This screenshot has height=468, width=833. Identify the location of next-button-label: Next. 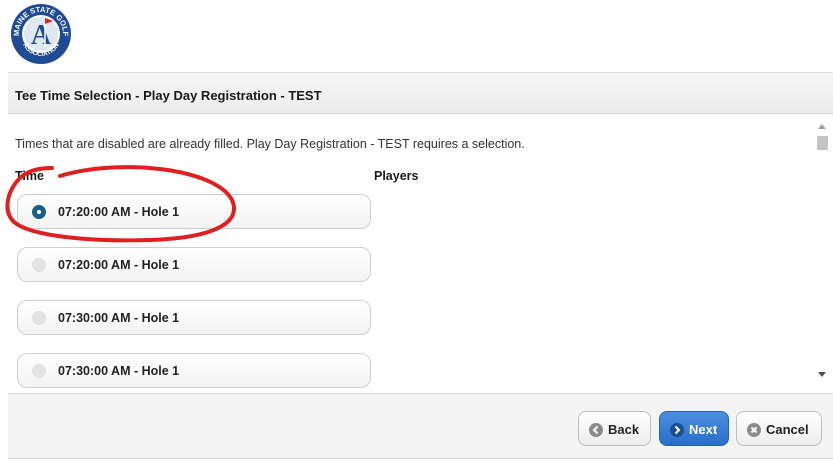
(703, 429).